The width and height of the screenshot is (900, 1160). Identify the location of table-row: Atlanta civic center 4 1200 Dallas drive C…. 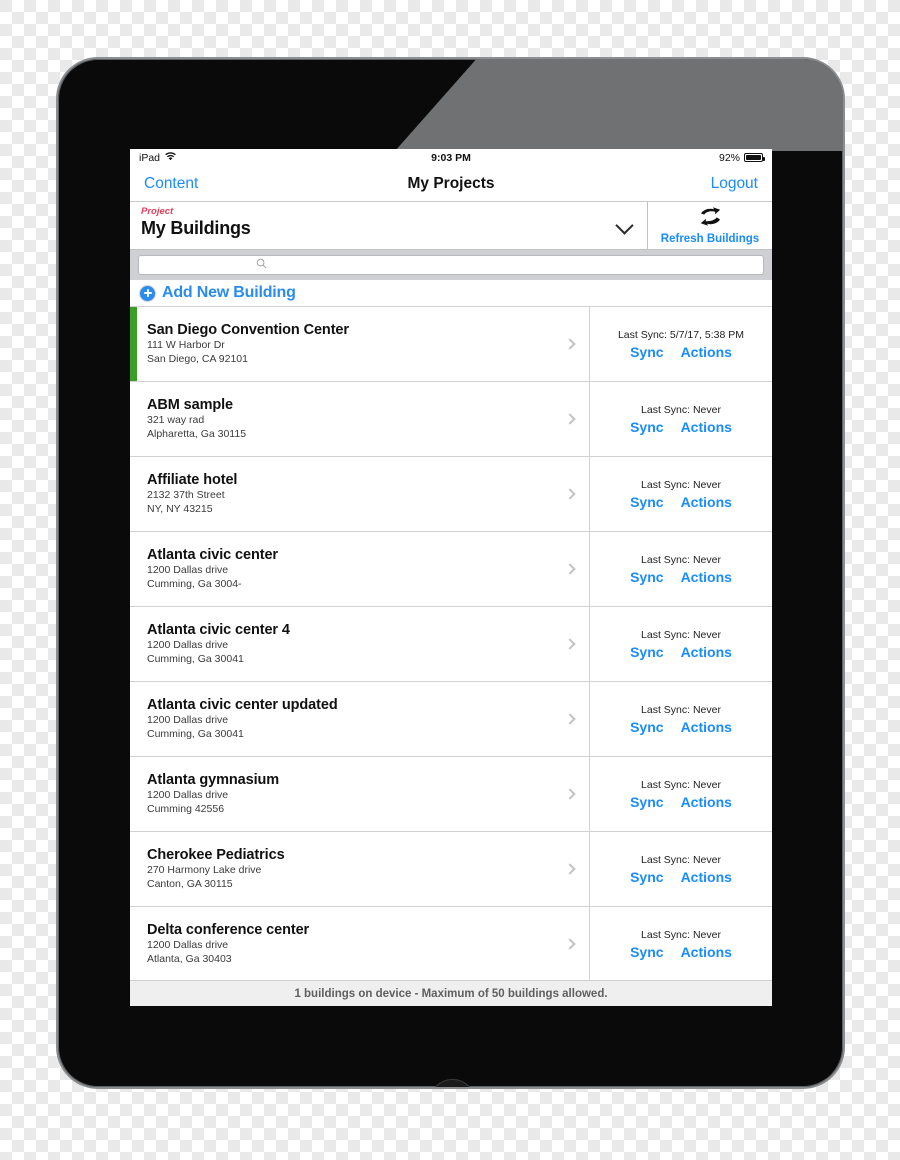
(451, 644).